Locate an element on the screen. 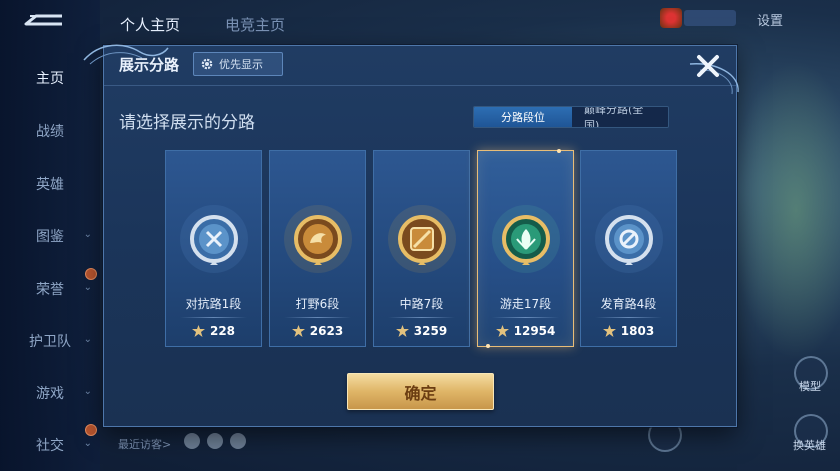 Image resolution: width=840 pixels, height=471 pixels. top-right-bar: 设置 is located at coordinates (750, 20).